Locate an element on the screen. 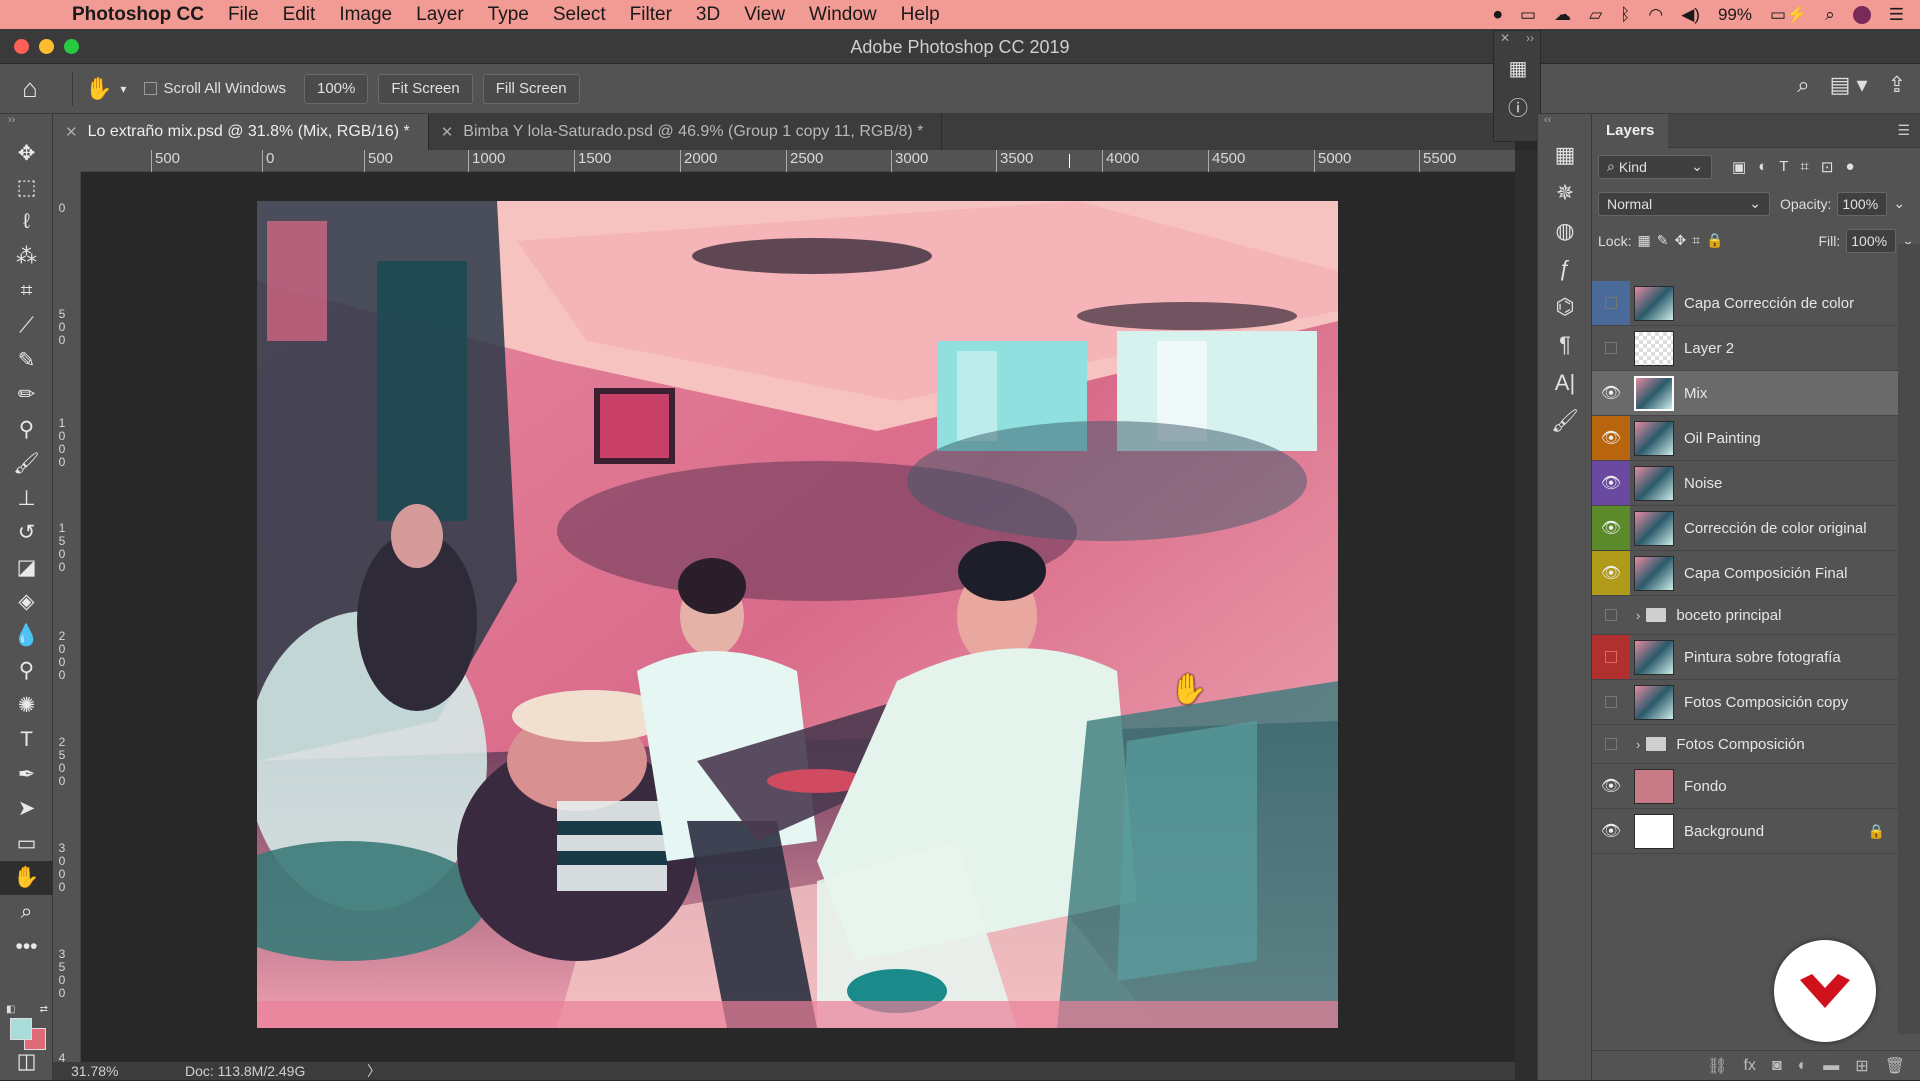 The image size is (1920, 1081). lasso-tool-icon: ℓ is located at coordinates (26, 222).